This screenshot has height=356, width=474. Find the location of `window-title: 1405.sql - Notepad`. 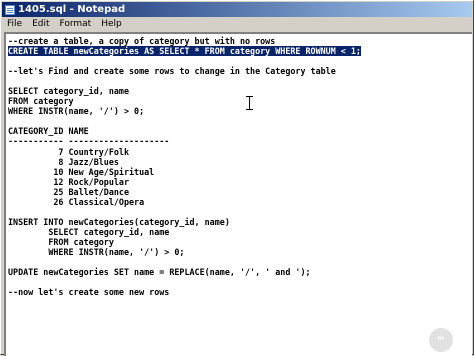

window-title: 1405.sql - Notepad is located at coordinates (72, 9).